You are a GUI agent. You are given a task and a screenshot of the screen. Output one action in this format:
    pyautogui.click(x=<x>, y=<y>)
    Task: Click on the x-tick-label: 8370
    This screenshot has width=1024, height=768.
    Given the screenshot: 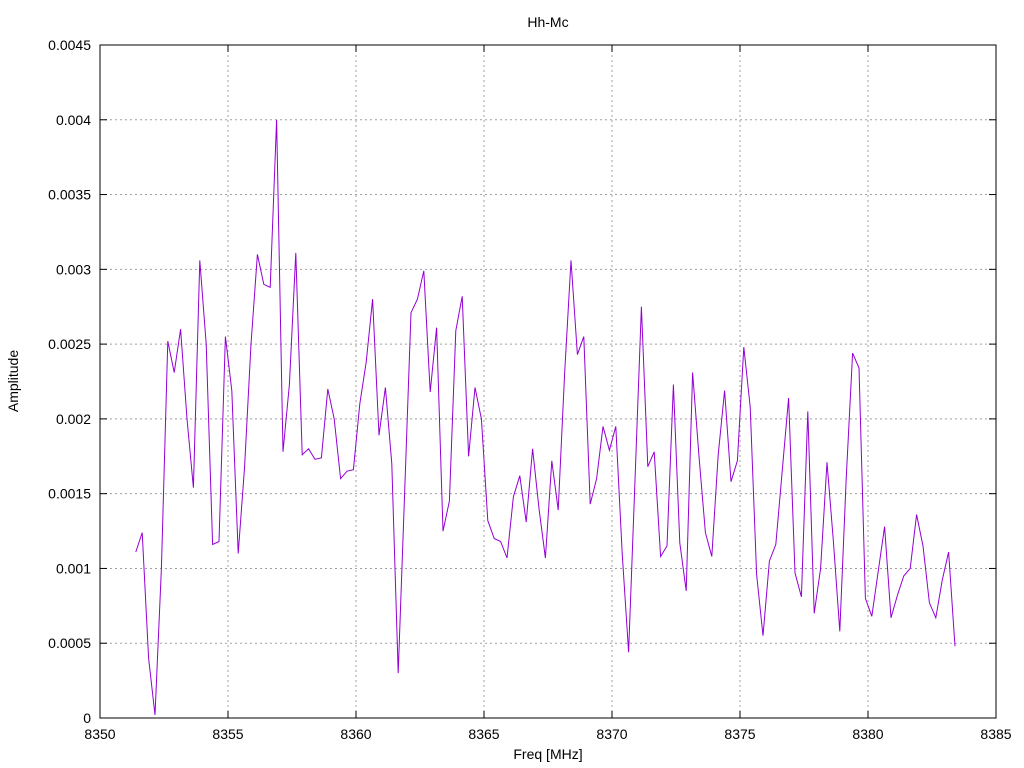 What is the action you would take?
    pyautogui.click(x=611, y=734)
    